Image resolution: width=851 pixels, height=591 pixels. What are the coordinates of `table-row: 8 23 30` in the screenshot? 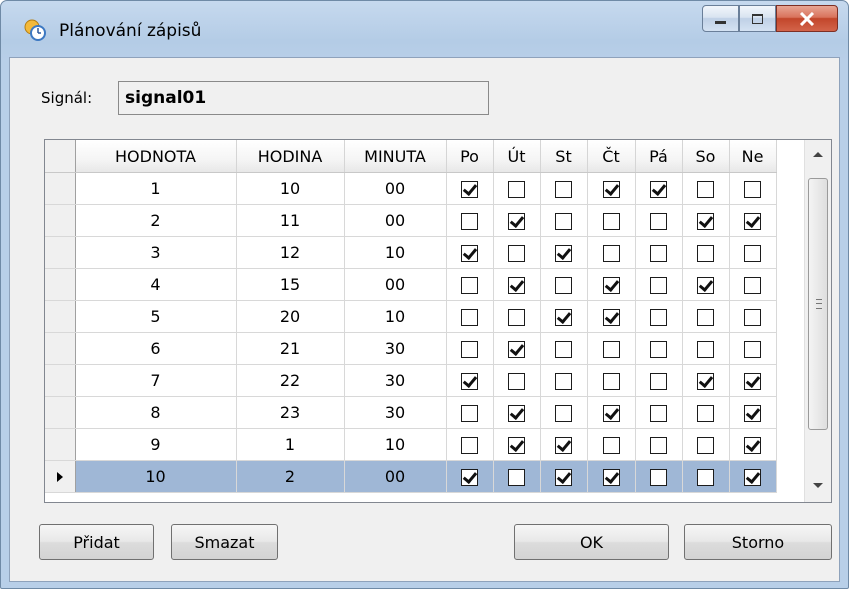 It's located at (411, 412).